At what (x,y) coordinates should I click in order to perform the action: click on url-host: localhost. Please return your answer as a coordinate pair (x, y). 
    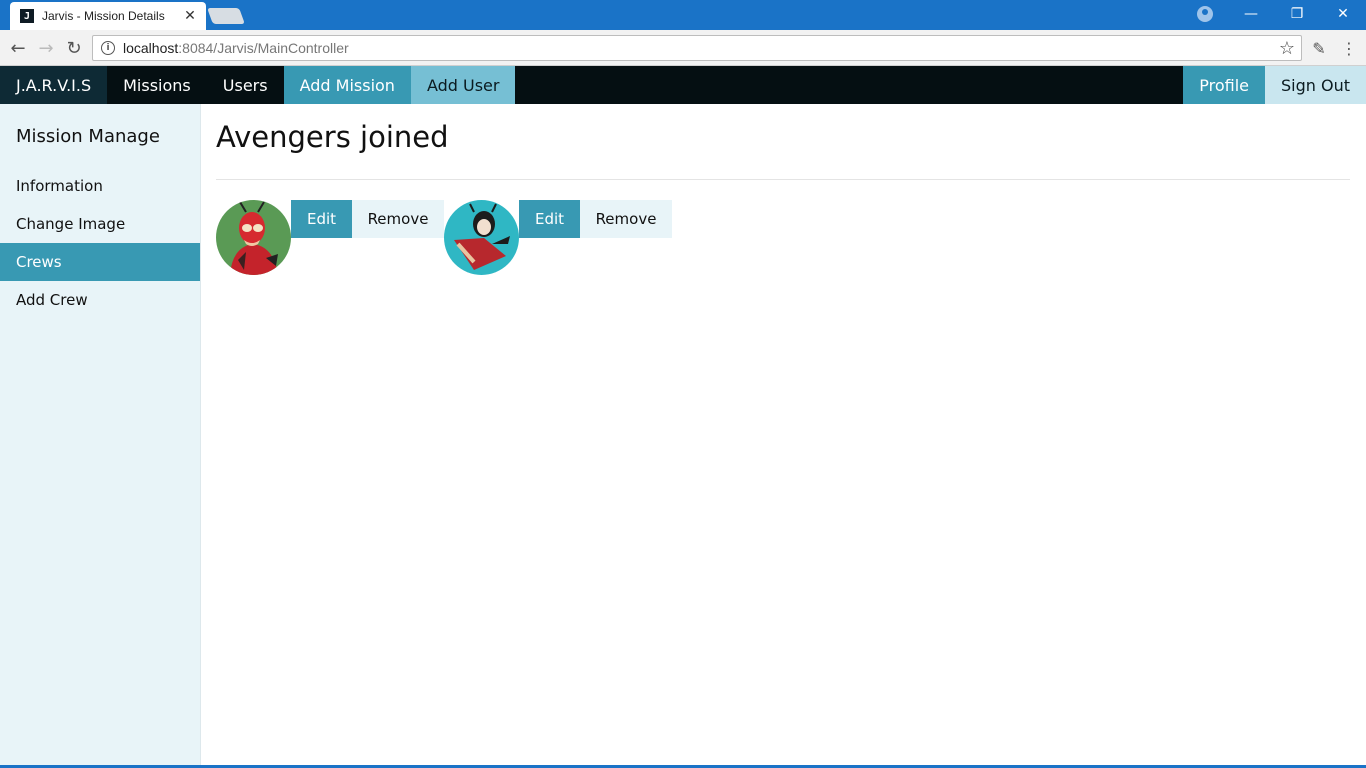
    Looking at the image, I should click on (151, 48).